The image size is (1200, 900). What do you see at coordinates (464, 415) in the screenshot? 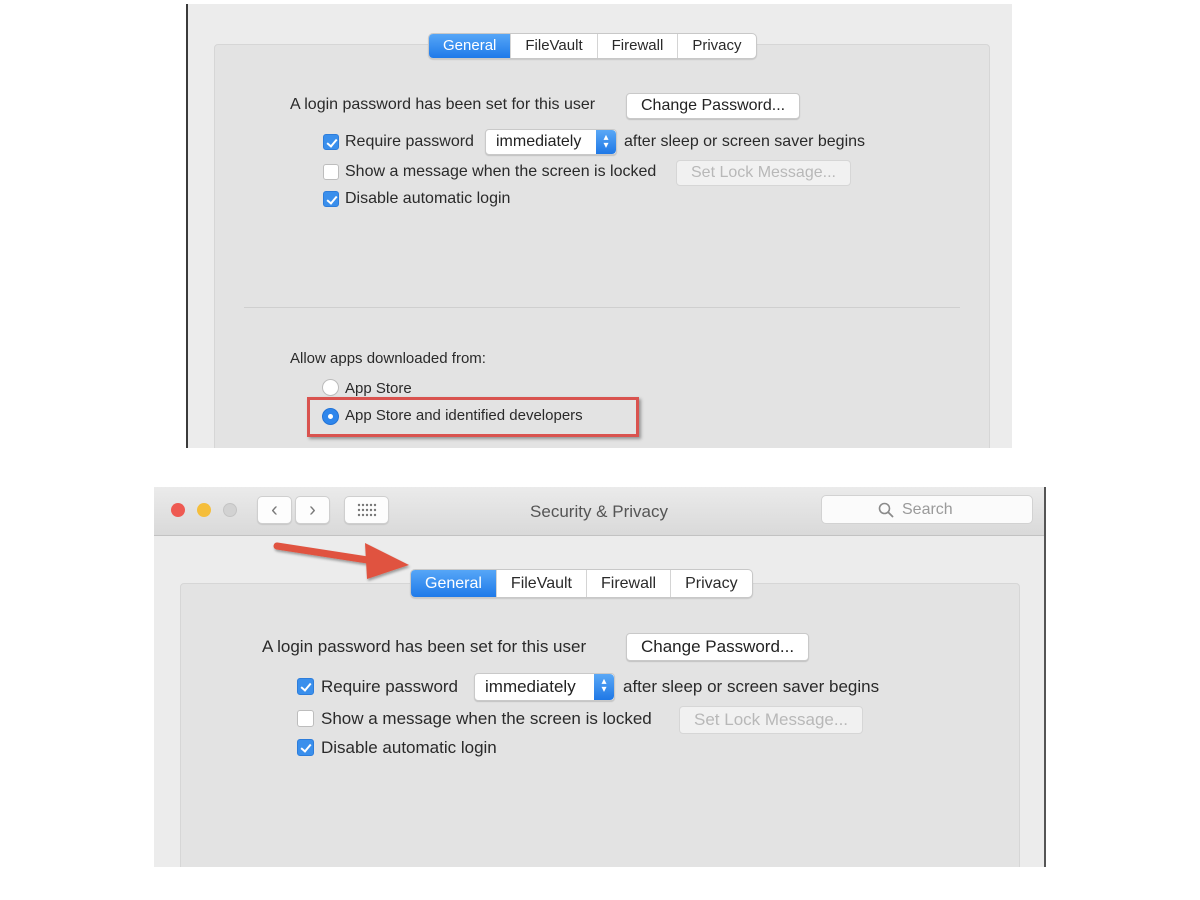
I see `radio-app-store-identified-label: App Store and identified developers` at bounding box center [464, 415].